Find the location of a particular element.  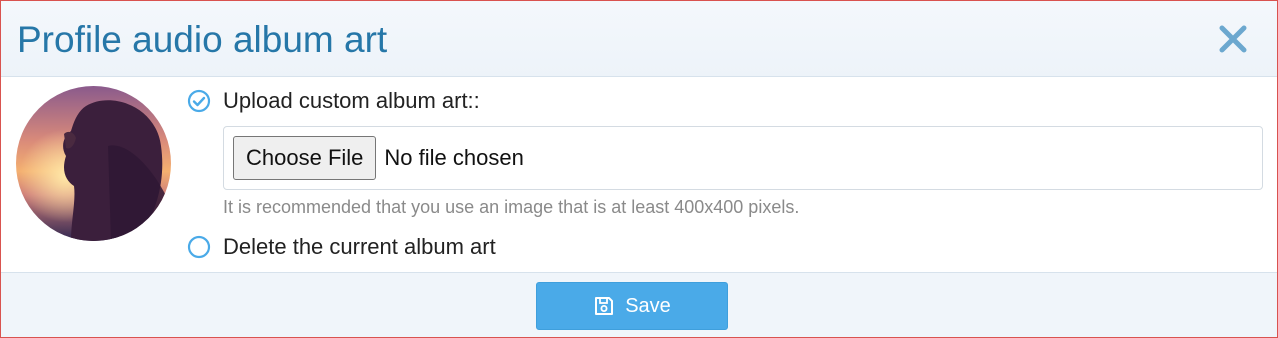

upload-option: Upload custom album art:: is located at coordinates (333, 101).